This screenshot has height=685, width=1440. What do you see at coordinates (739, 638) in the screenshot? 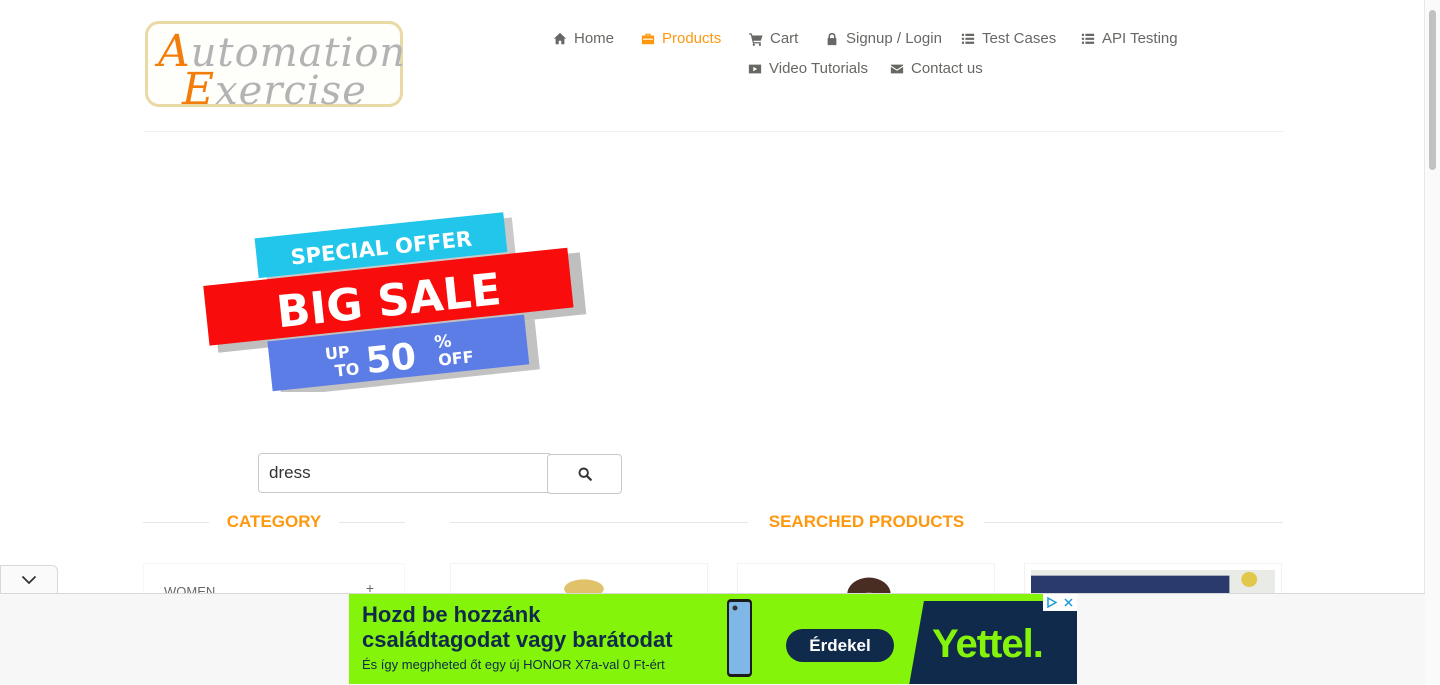
I see `phone-image` at bounding box center [739, 638].